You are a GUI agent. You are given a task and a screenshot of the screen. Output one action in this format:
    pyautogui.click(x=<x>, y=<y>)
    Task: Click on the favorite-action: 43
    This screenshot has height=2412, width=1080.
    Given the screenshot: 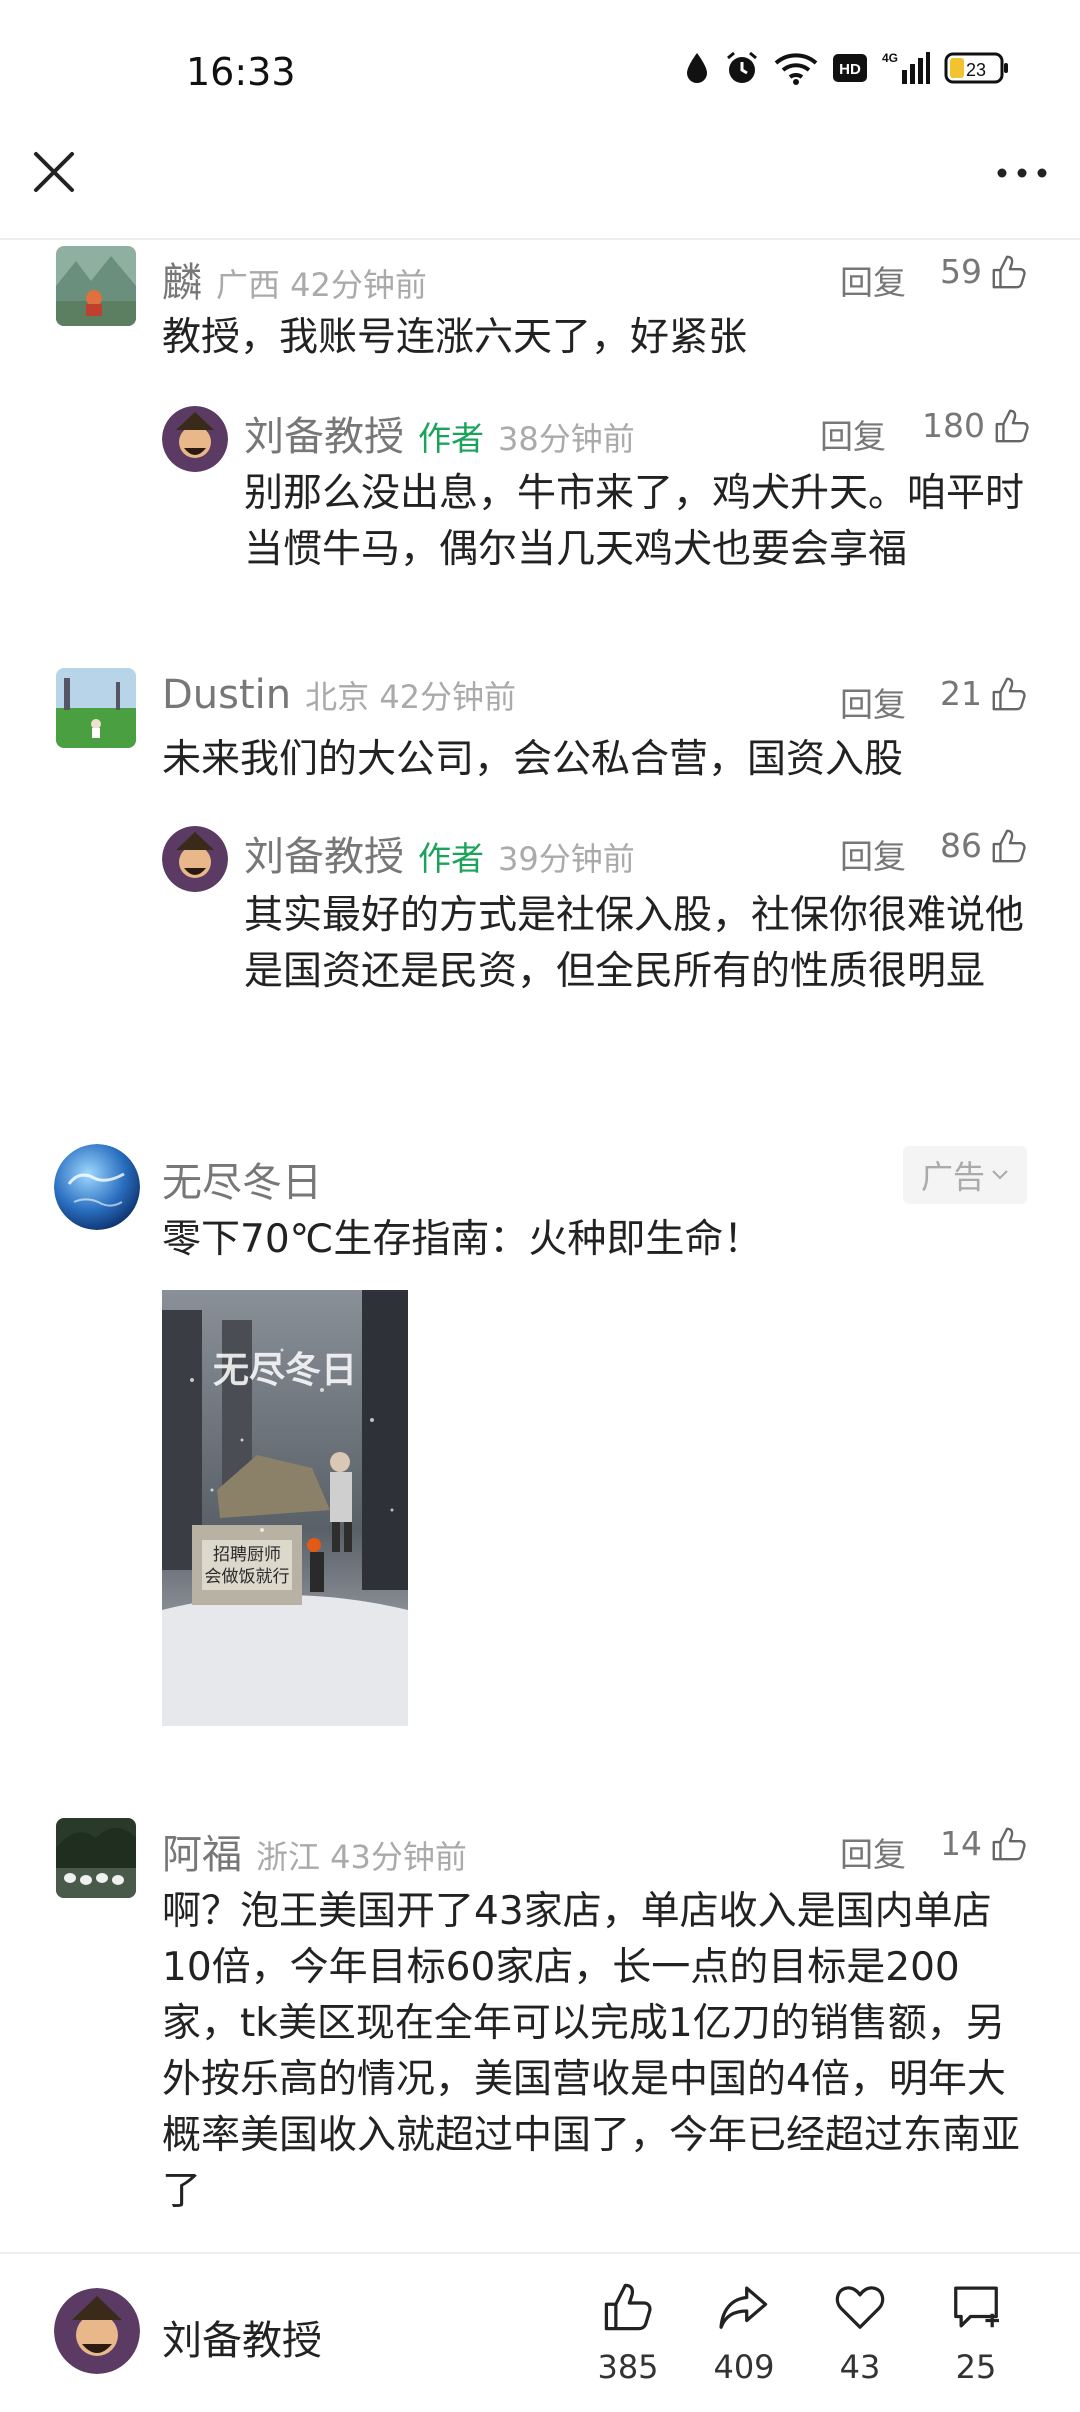 What is the action you would take?
    pyautogui.click(x=860, y=2333)
    